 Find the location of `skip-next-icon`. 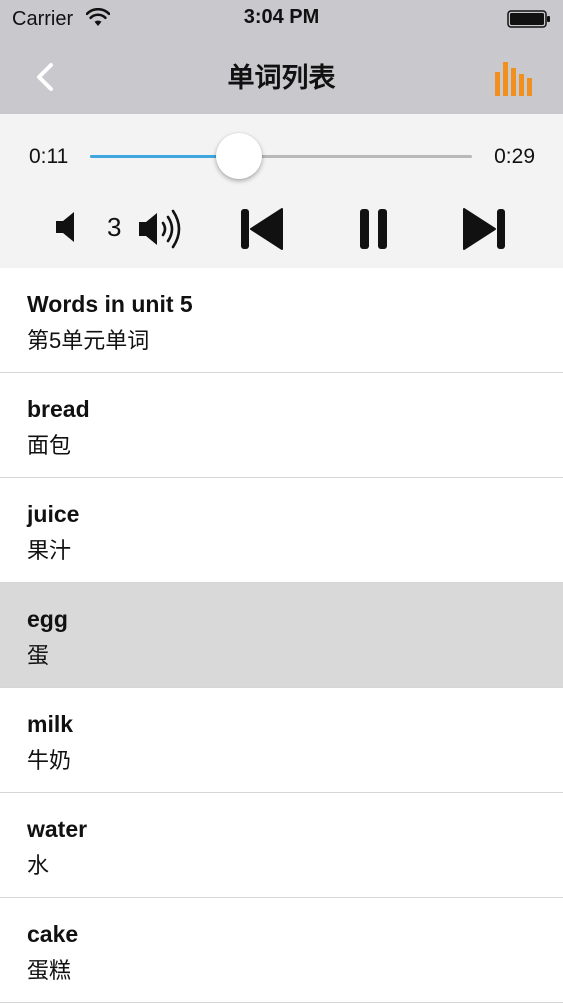

skip-next-icon is located at coordinates (485, 231).